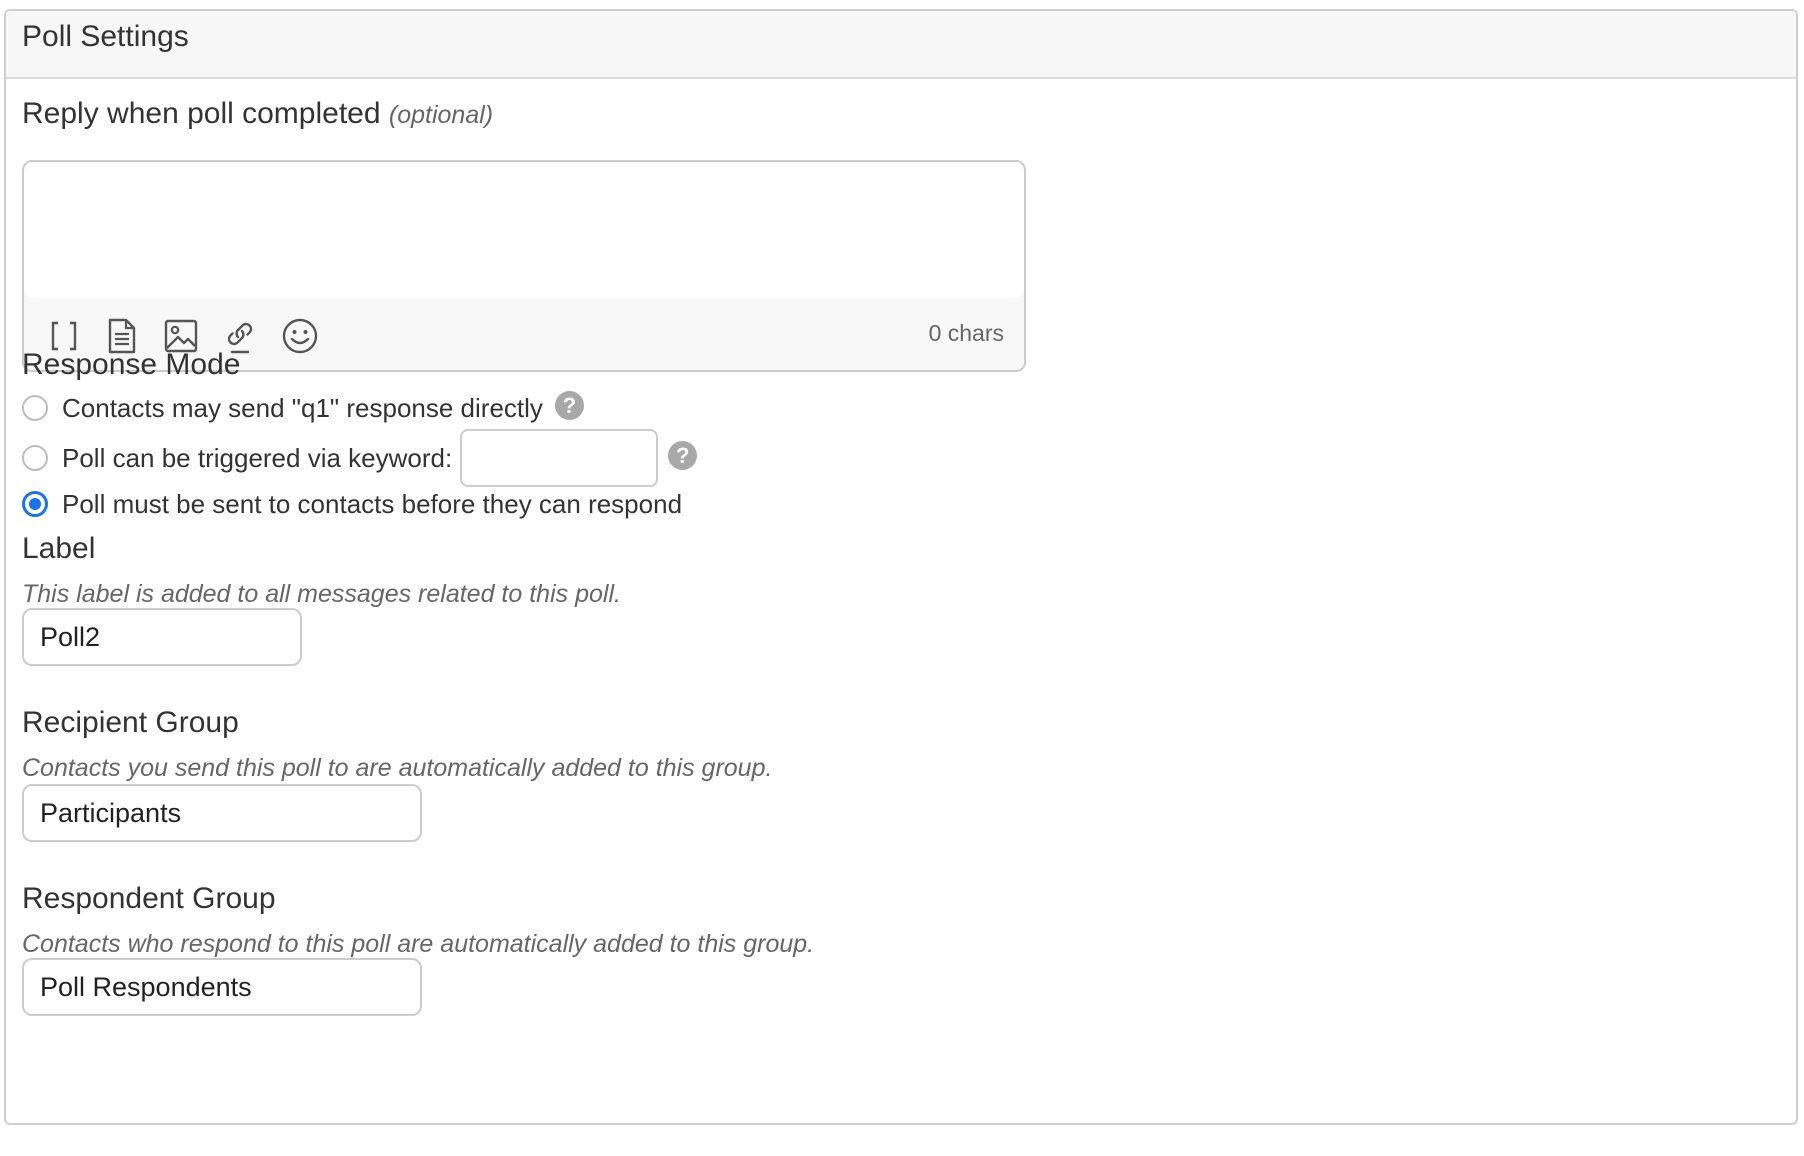 Image resolution: width=1804 pixels, height=1156 pixels. I want to click on radio-label-direct: Contacts may send "q1" response directly, so click(302, 407).